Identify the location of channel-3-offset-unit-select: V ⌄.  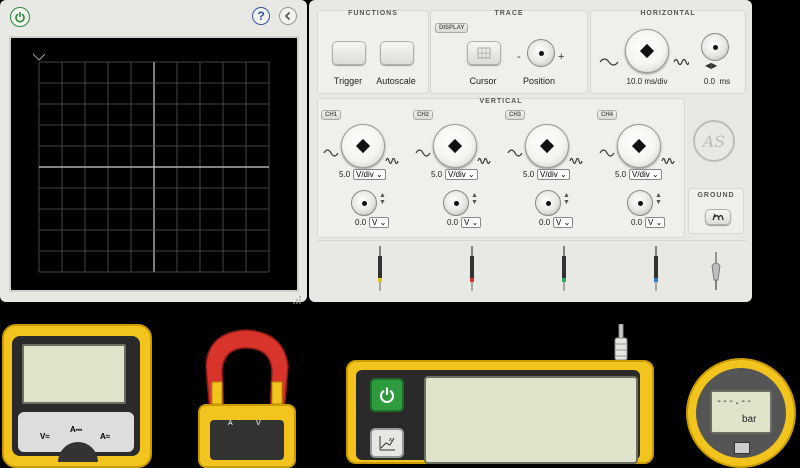
(563, 222).